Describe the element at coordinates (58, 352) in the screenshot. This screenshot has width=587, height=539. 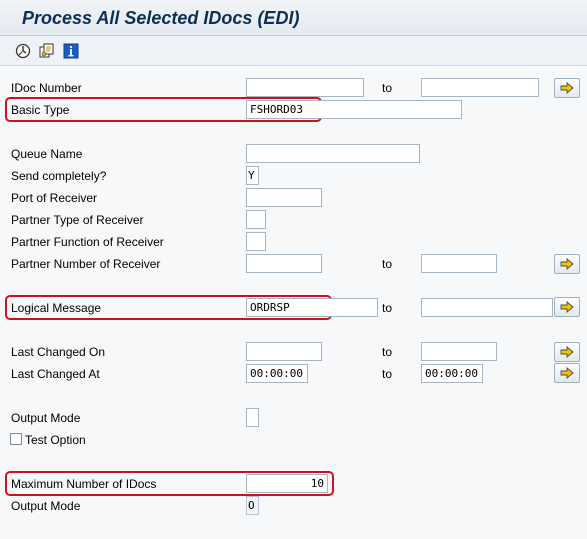
I see `last-changed-on-label: Last Changed On` at that location.